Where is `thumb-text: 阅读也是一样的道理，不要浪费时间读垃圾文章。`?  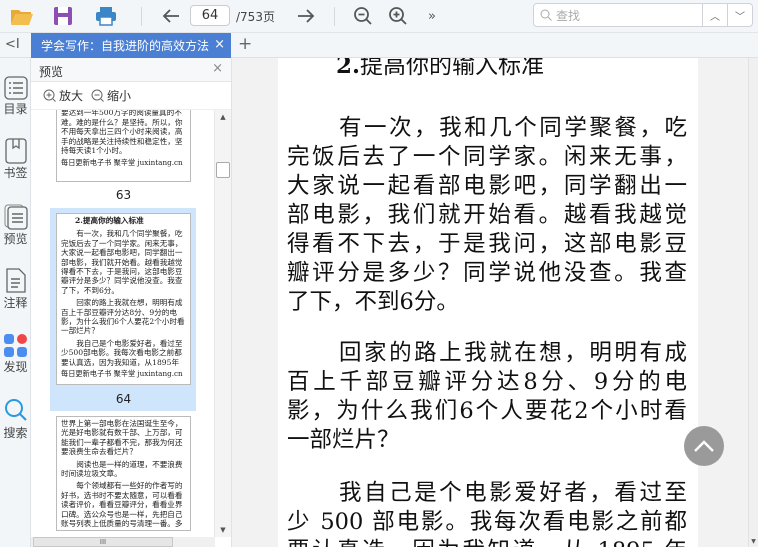 thumb-text: 阅读也是一样的道理，不要浪费时间读垃圾文章。 is located at coordinates (122, 469).